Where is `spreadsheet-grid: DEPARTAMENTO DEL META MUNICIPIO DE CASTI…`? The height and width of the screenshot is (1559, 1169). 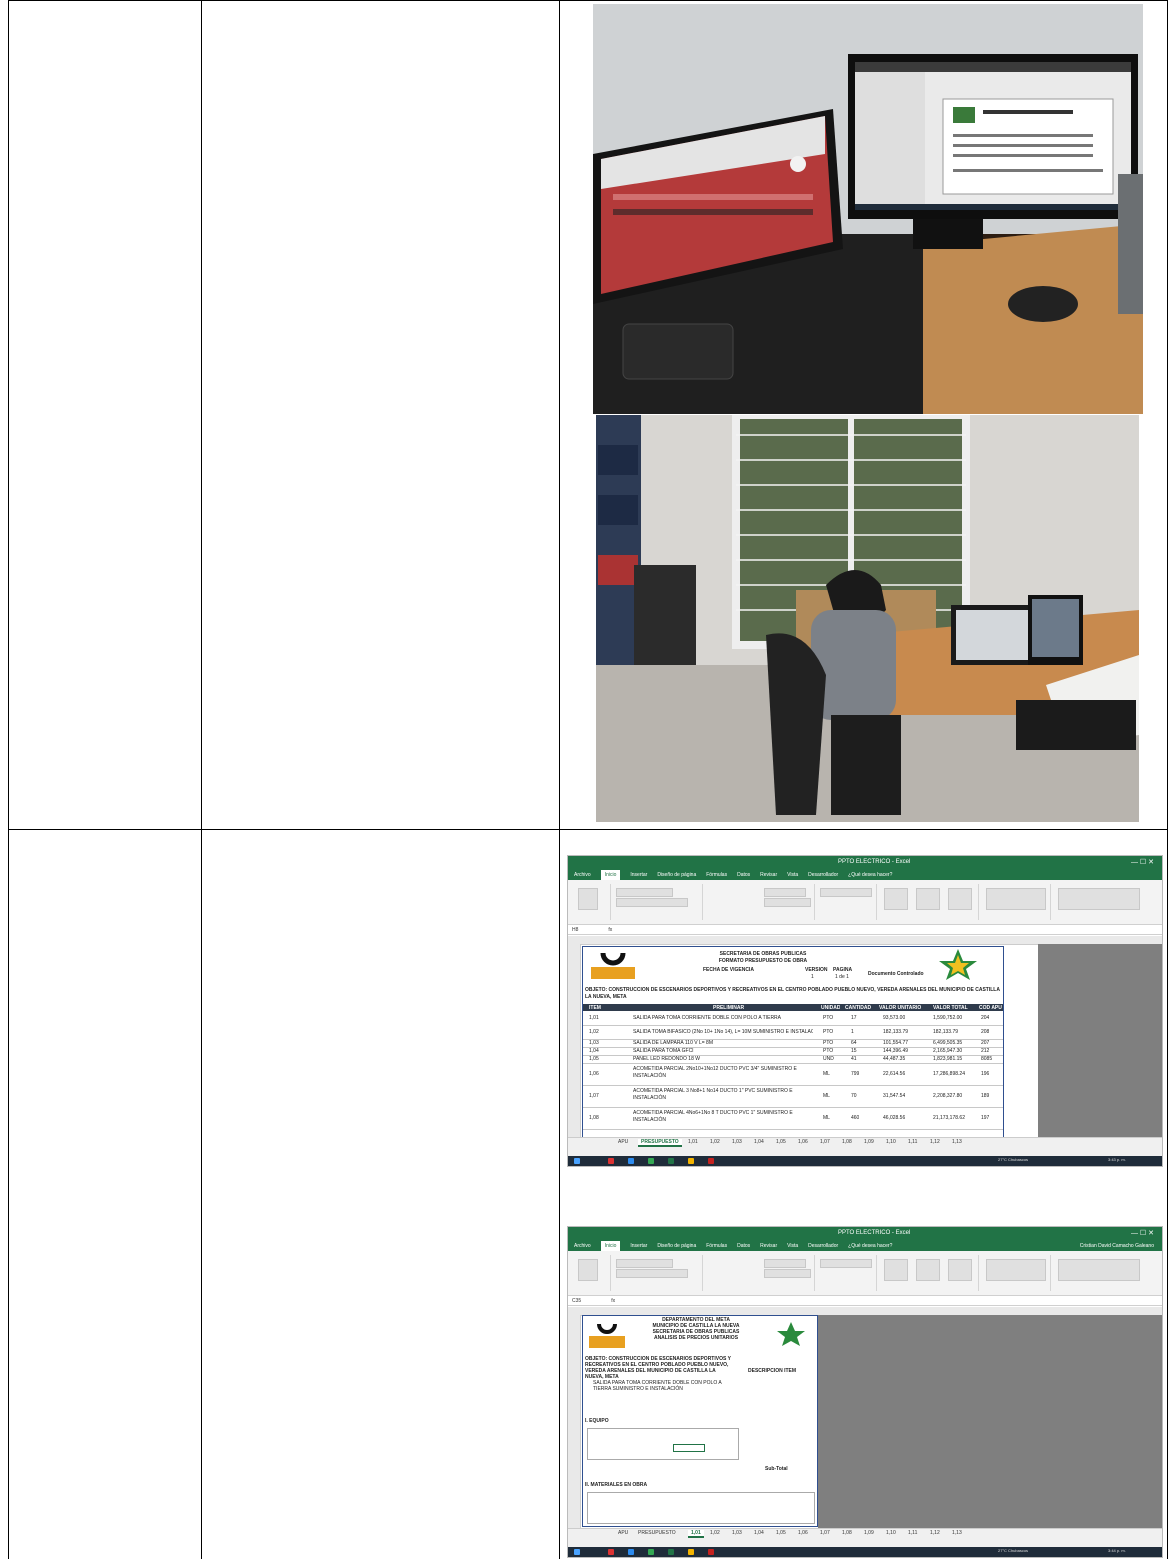
spreadsheet-grid: DEPARTAMENTO DEL META MUNICIPIO DE CASTI… is located at coordinates (865, 1418).